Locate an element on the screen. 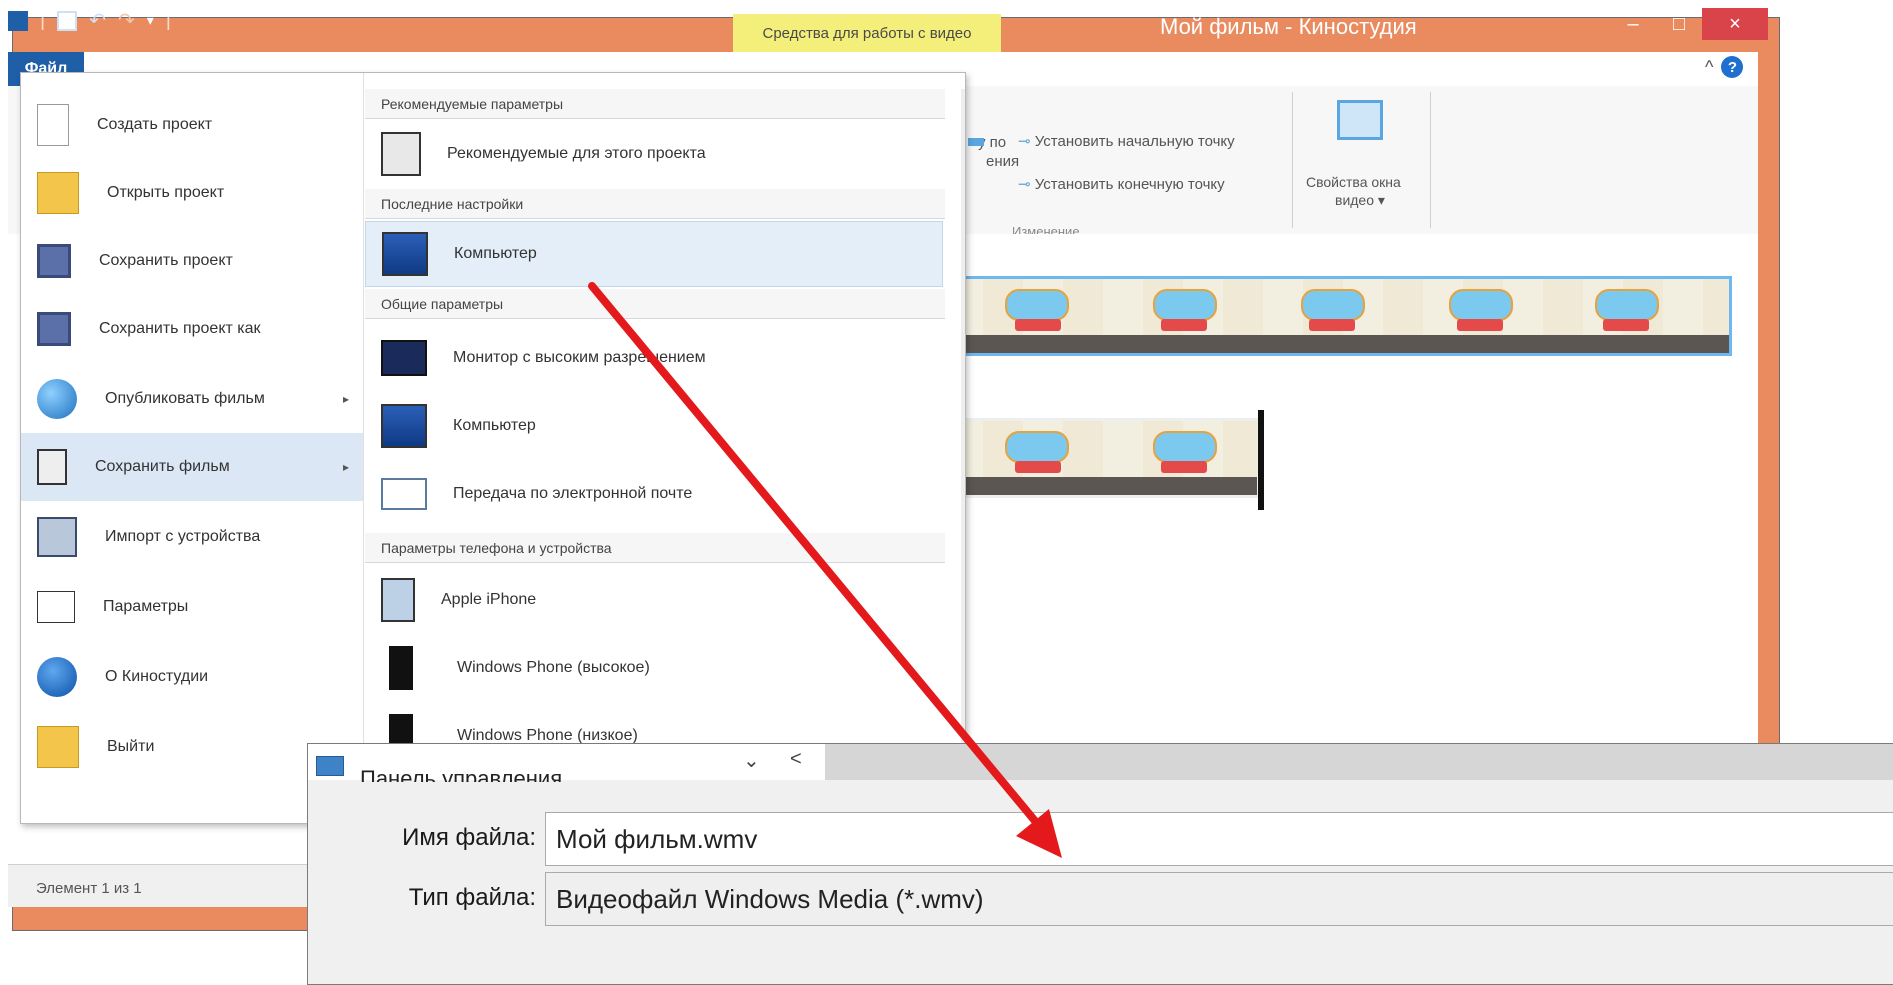  iphone-icon is located at coordinates (398, 600).